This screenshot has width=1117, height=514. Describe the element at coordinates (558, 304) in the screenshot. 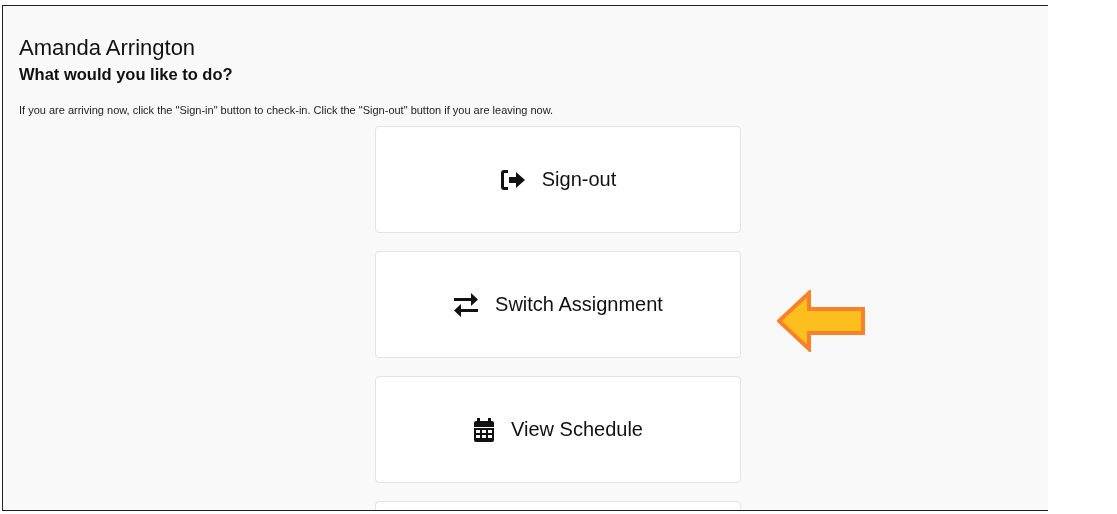

I see `action-button: Switch Assignment` at that location.